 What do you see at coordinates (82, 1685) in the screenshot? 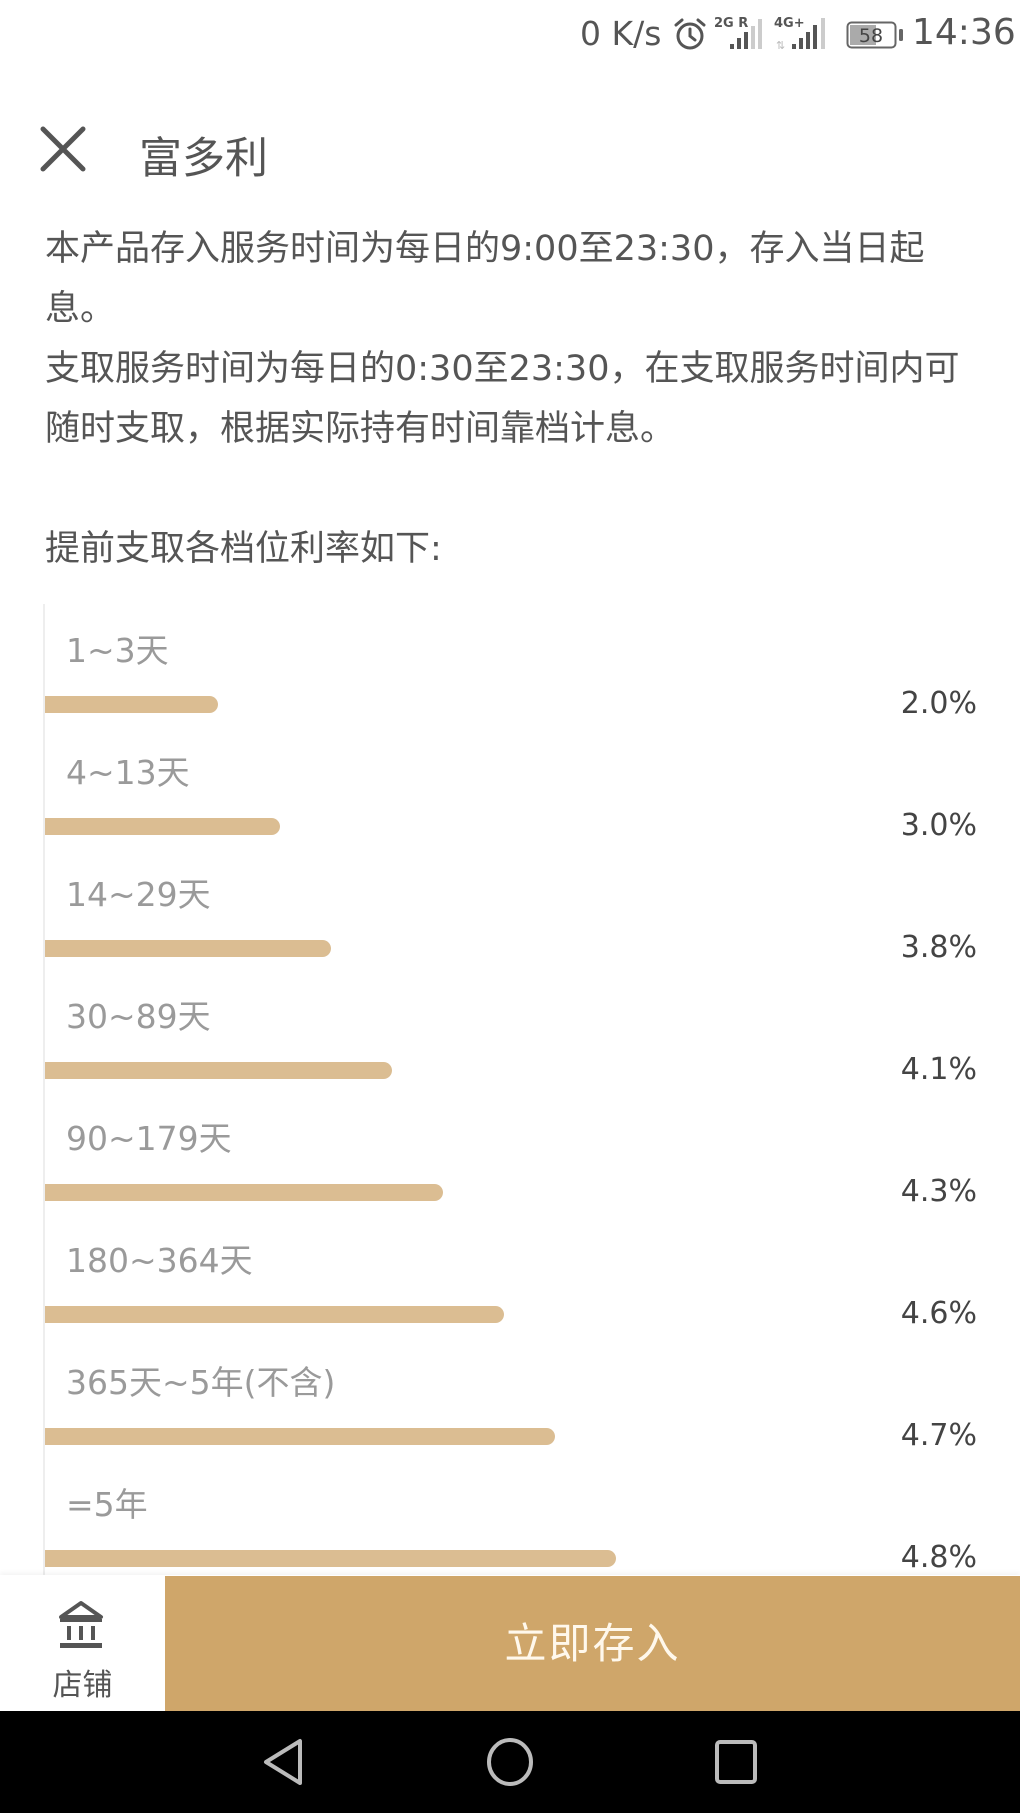
I see `store-label: 店铺` at bounding box center [82, 1685].